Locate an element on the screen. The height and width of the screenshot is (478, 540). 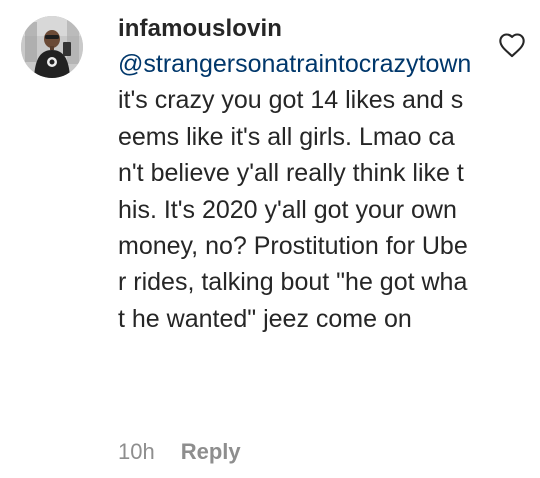
heart-outline-icon is located at coordinates (512, 45).